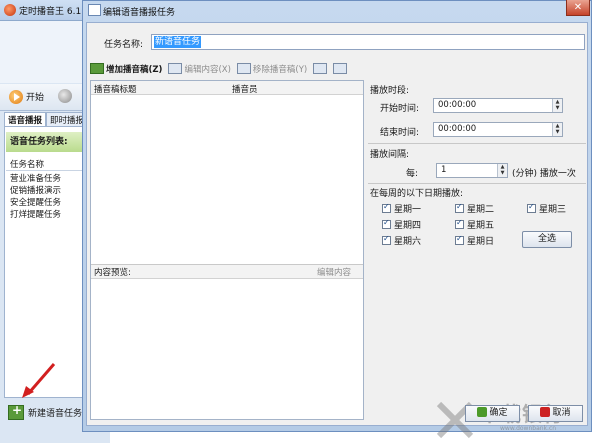  What do you see at coordinates (408, 210) in the screenshot?
I see `weekday-label: 星期一` at bounding box center [408, 210].